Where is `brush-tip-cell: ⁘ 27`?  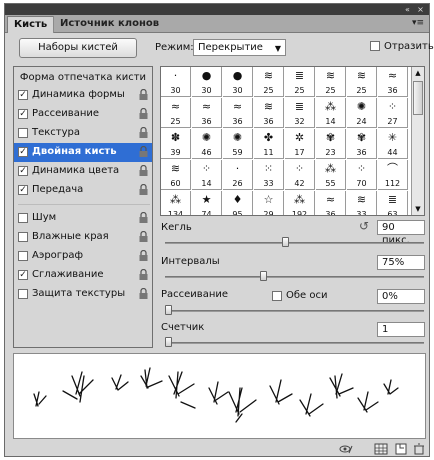
brush-tip-cell: ⁘ 27 is located at coordinates (393, 113).